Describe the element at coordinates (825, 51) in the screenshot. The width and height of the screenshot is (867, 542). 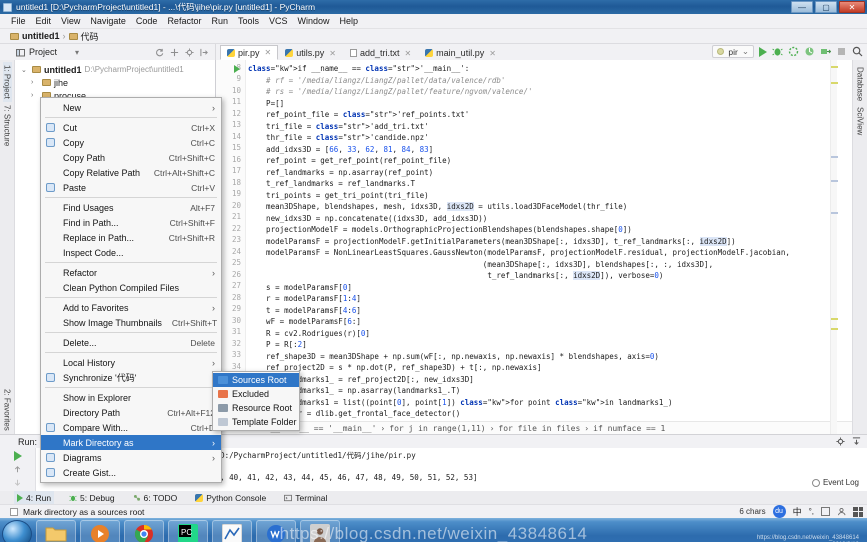
I see `attach-button` at that location.